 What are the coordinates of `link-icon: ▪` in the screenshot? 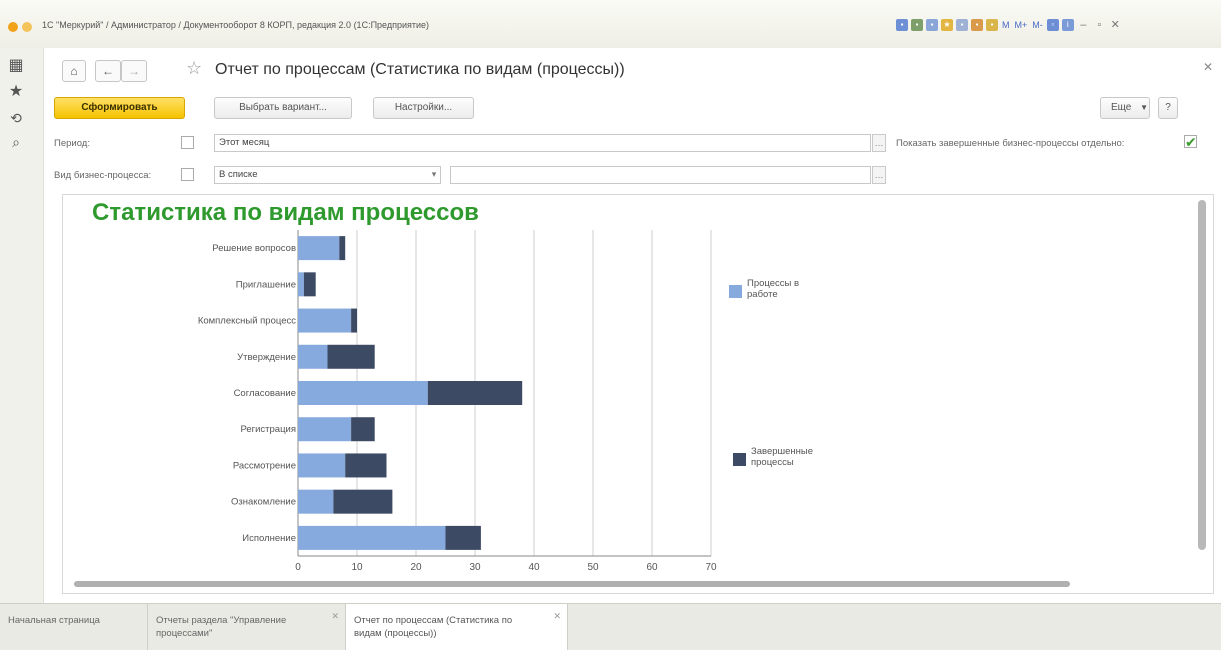 It's located at (962, 24).